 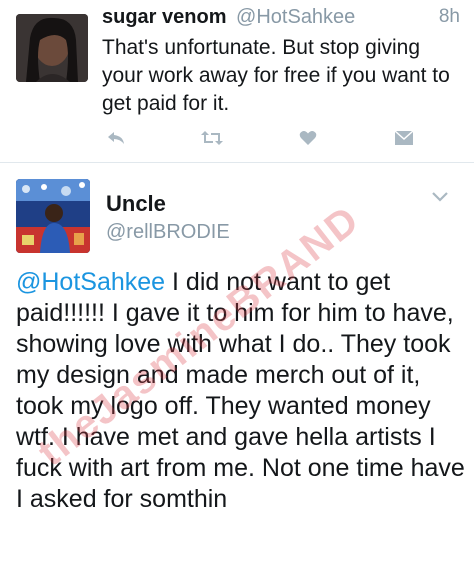 What do you see at coordinates (116, 138) in the screenshot?
I see `reply-icon` at bounding box center [116, 138].